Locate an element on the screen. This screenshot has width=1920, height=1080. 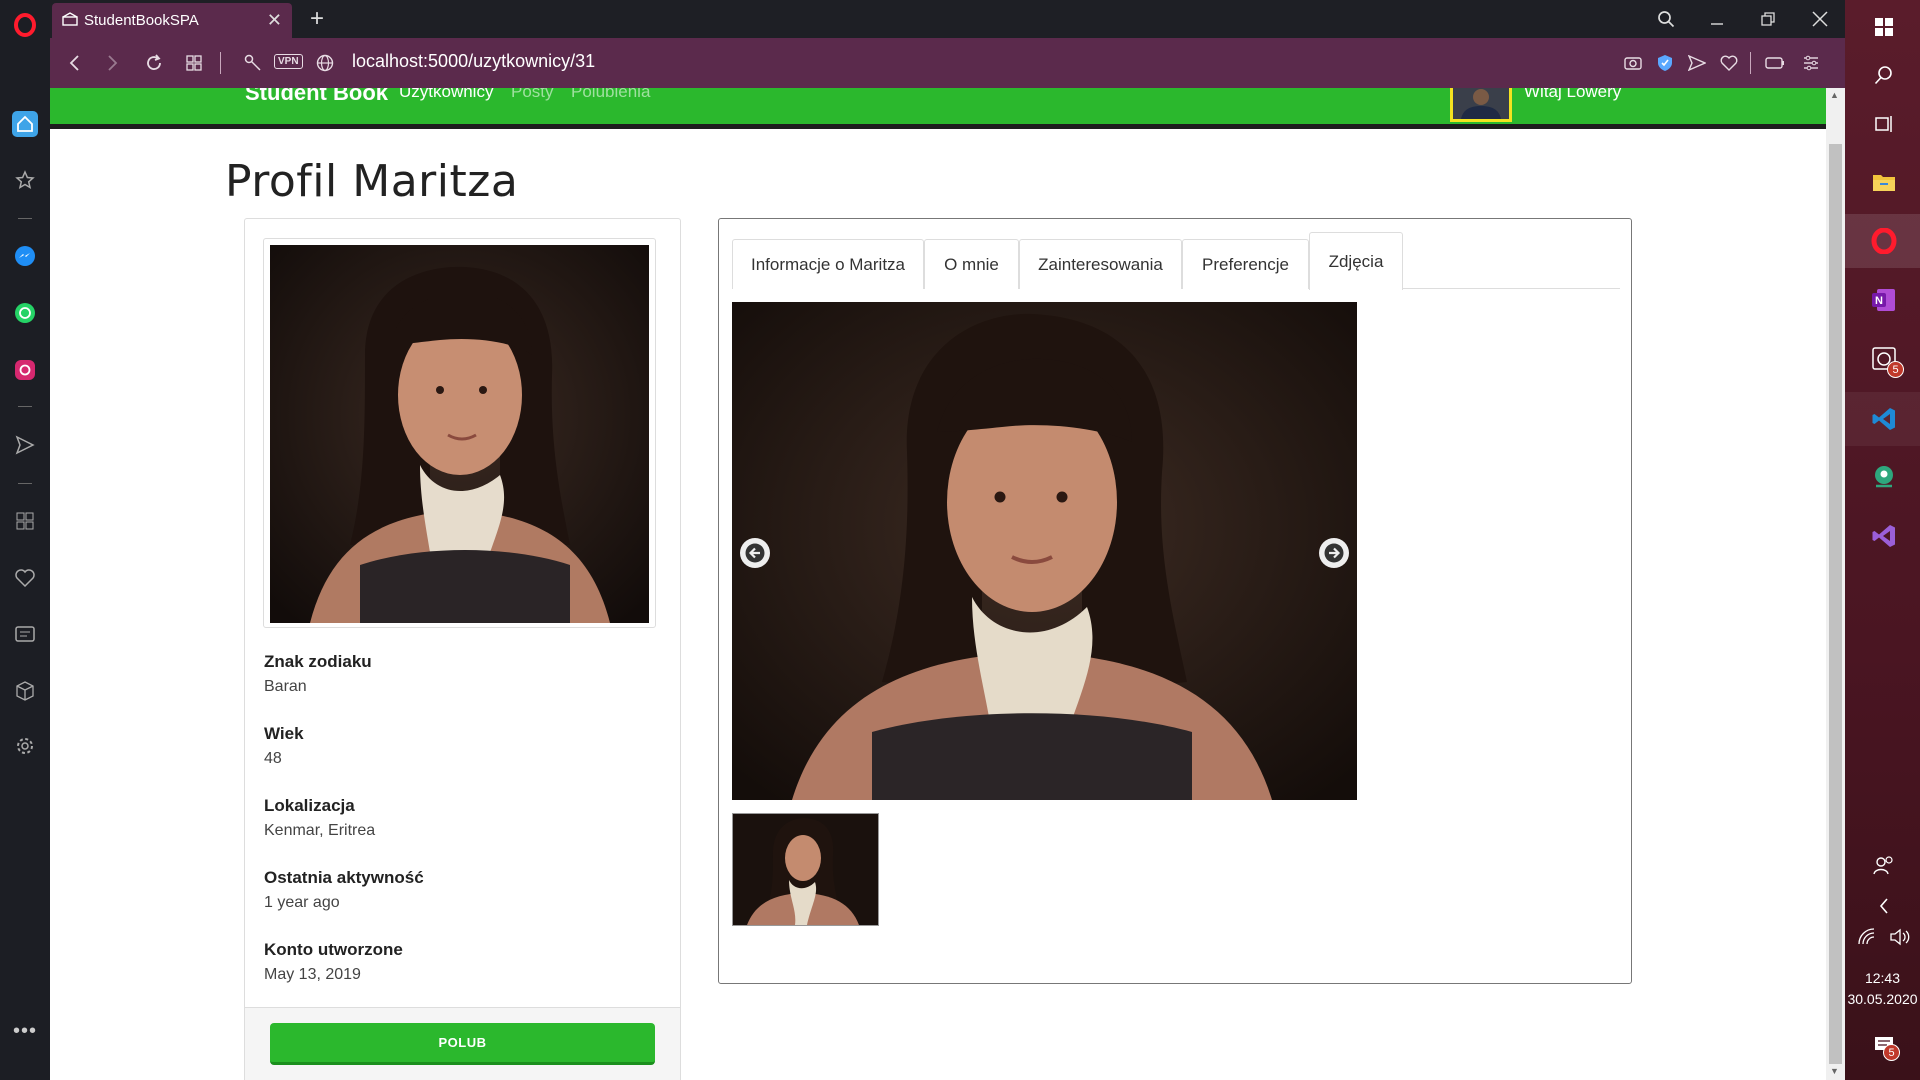
new-tab-plus-icon: + is located at coordinates (317, 18).